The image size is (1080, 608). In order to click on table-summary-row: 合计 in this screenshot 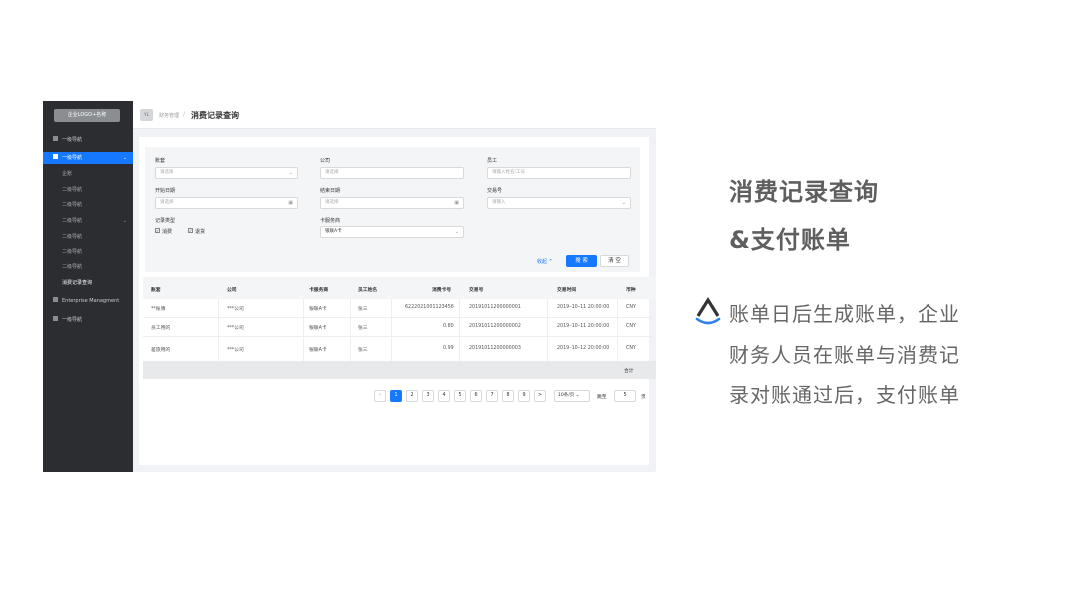, I will do `click(399, 370)`.